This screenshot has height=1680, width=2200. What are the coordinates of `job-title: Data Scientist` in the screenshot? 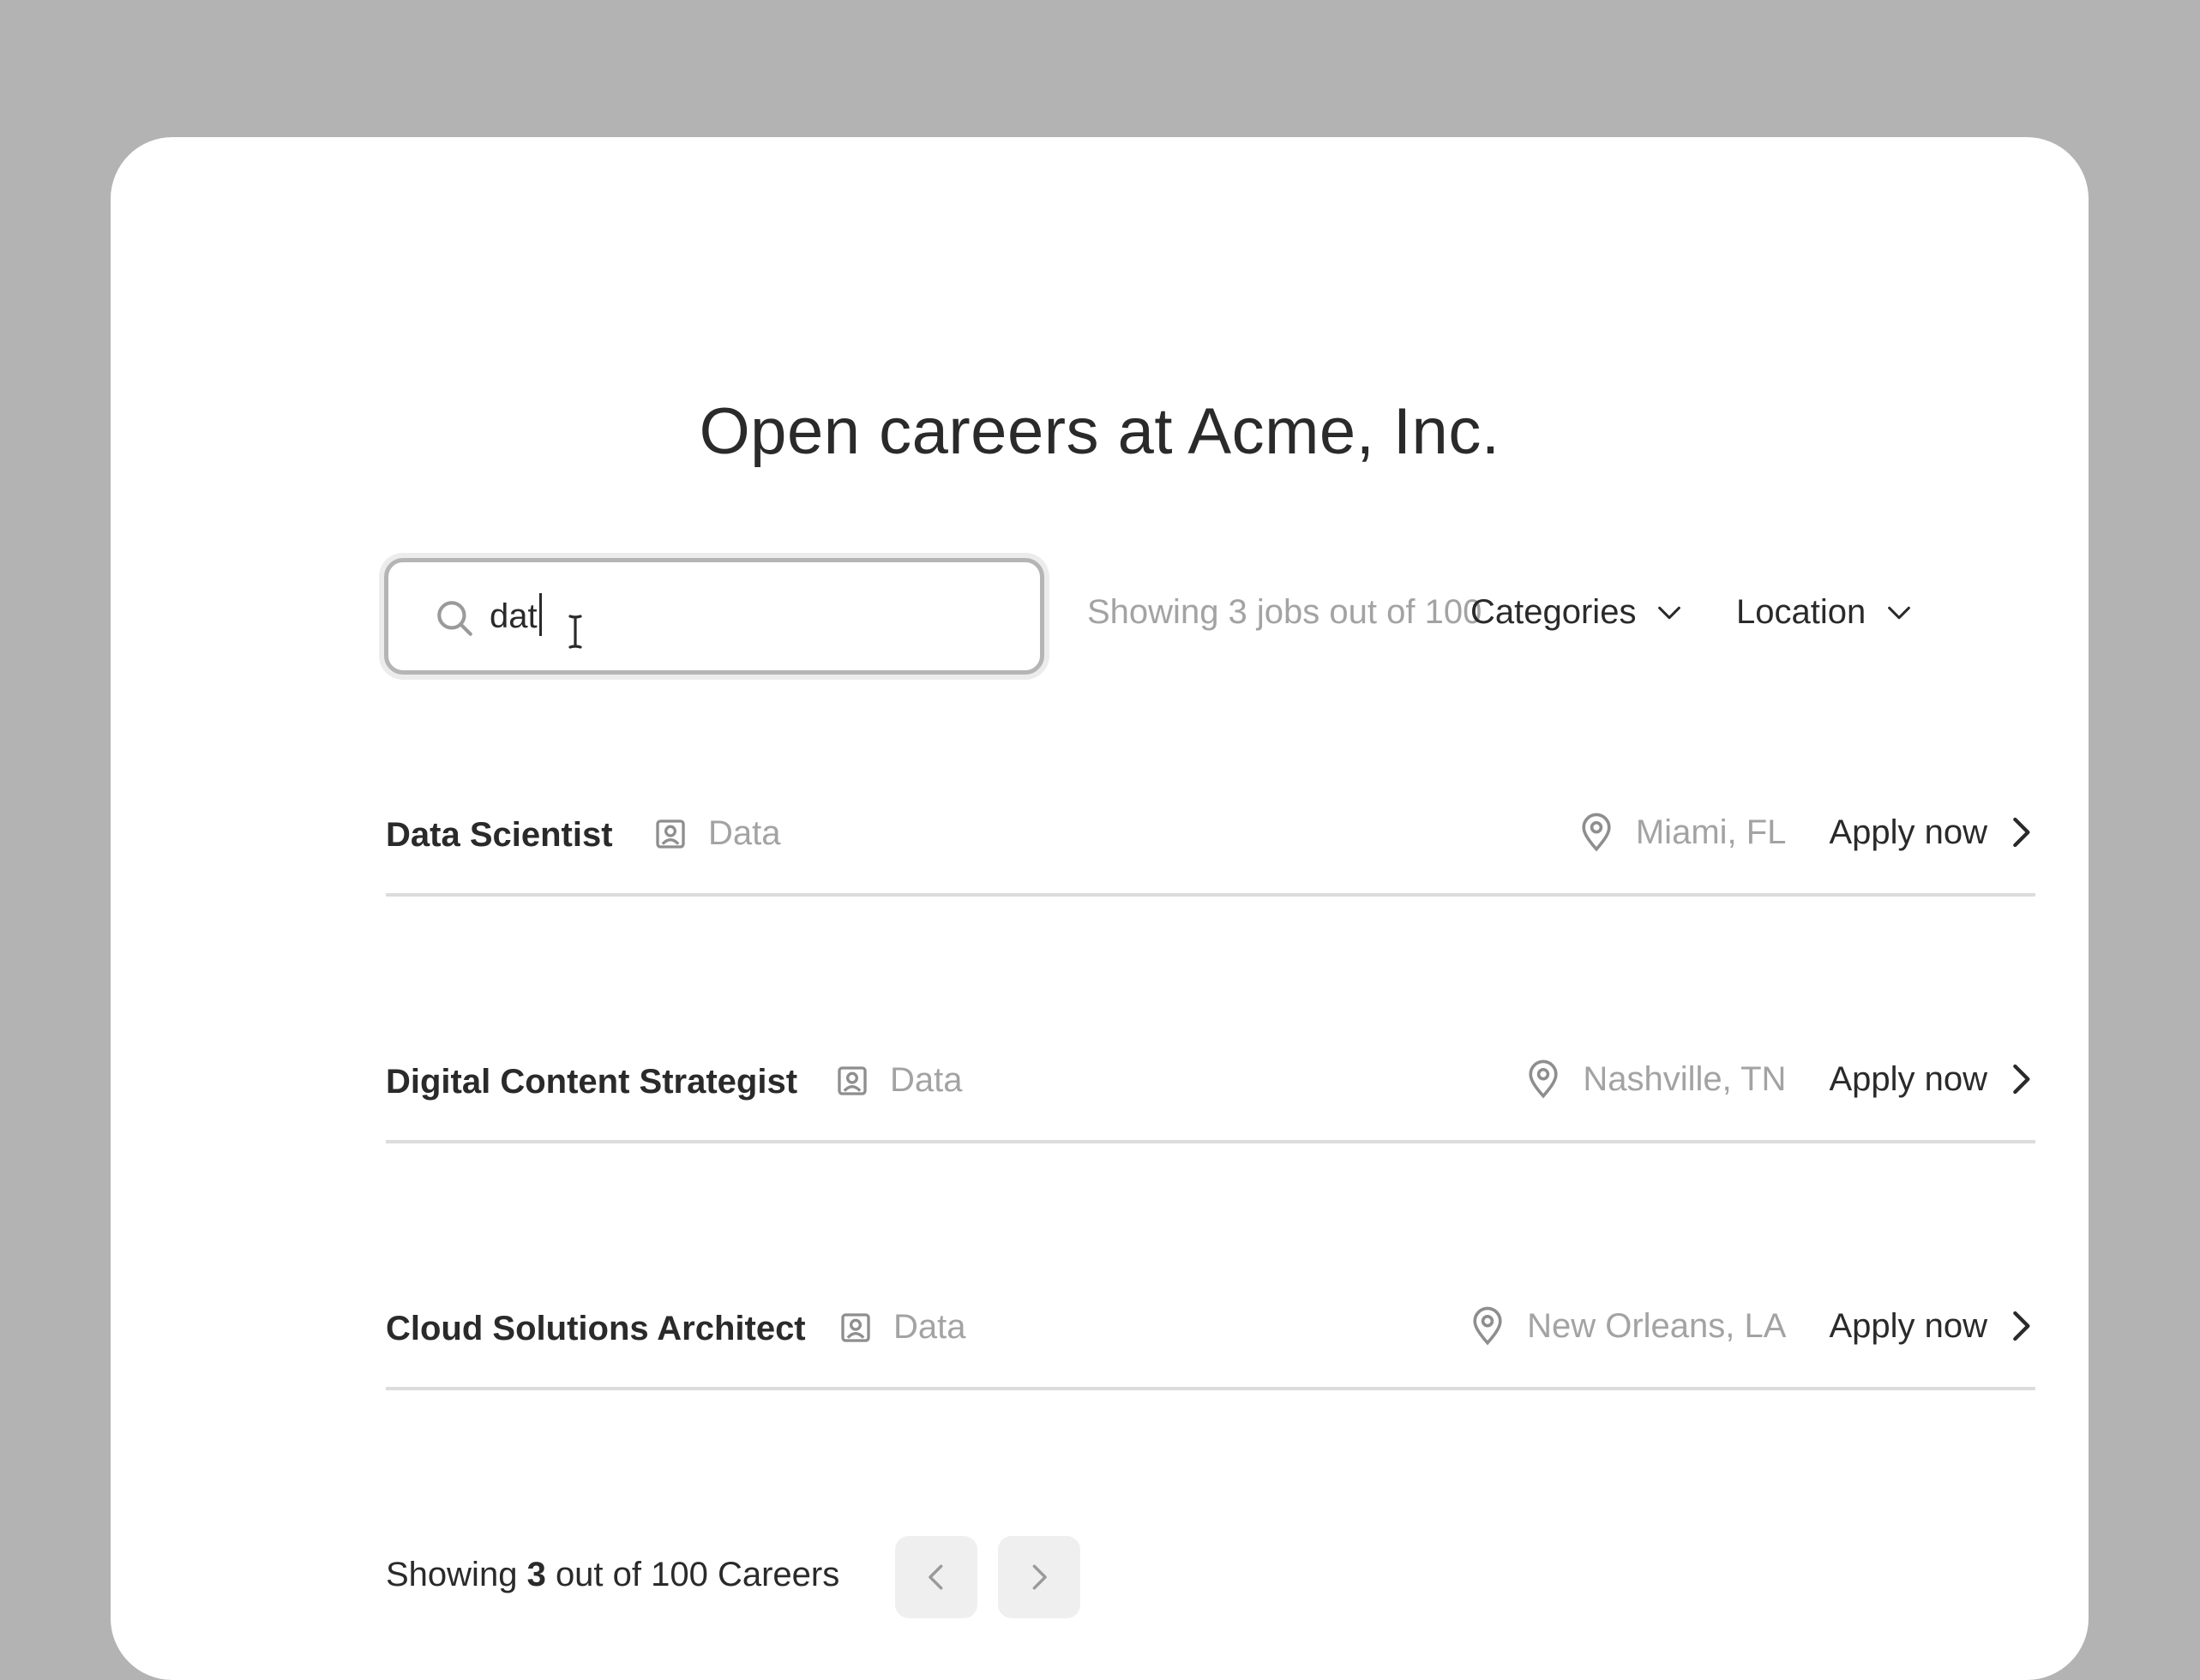 It's located at (499, 835).